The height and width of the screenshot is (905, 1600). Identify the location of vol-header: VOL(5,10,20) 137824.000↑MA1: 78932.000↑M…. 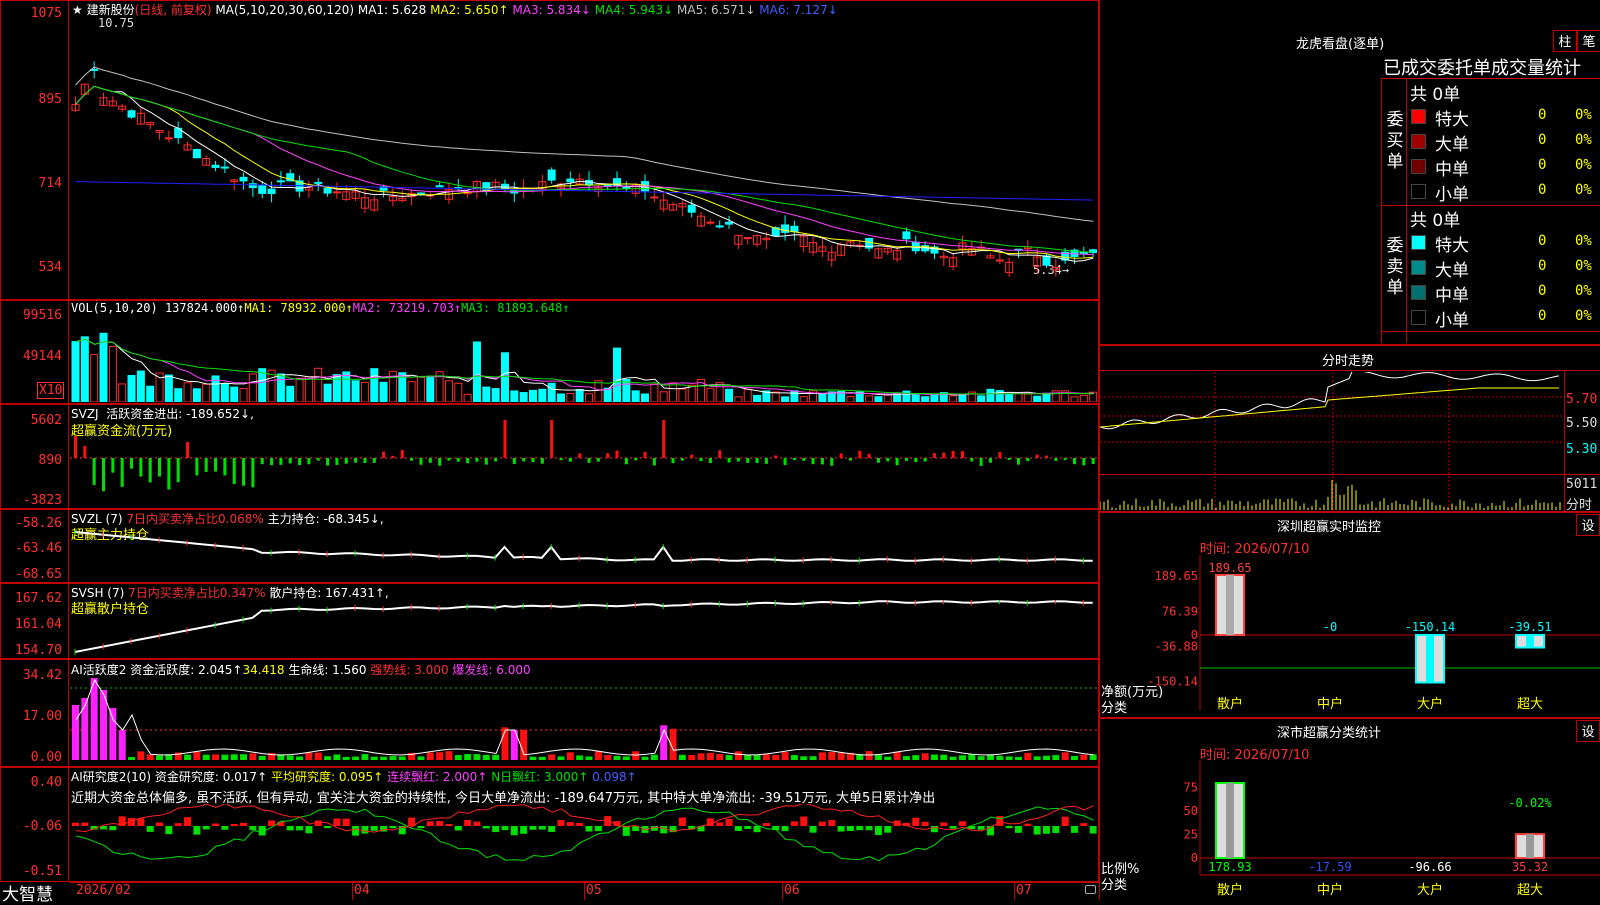
(320, 308).